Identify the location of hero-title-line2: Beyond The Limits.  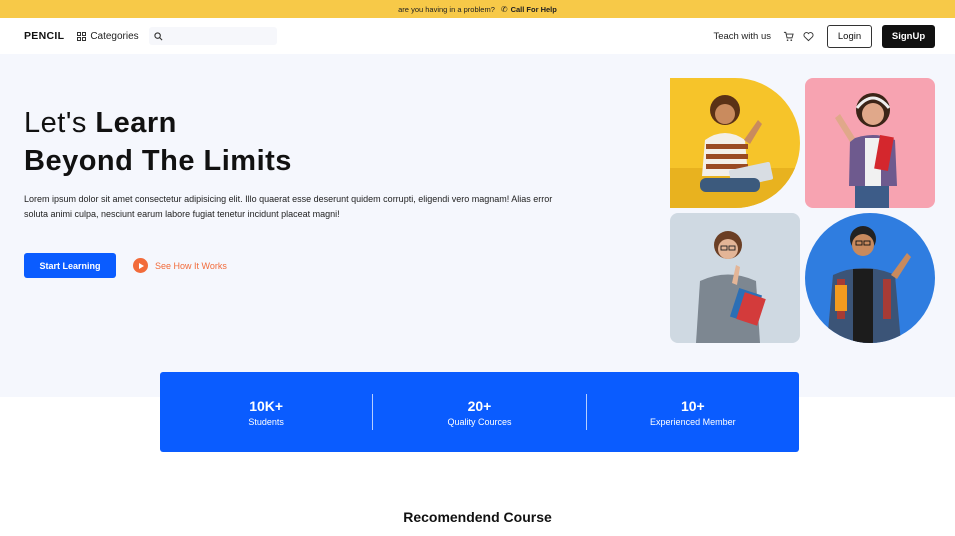
(158, 161).